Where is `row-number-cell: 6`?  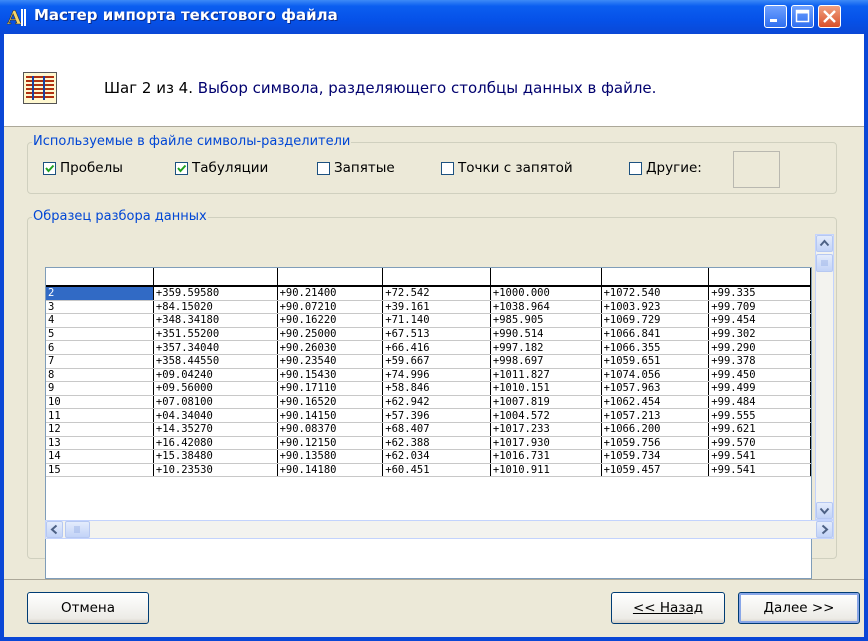
row-number-cell: 6 is located at coordinates (100, 347).